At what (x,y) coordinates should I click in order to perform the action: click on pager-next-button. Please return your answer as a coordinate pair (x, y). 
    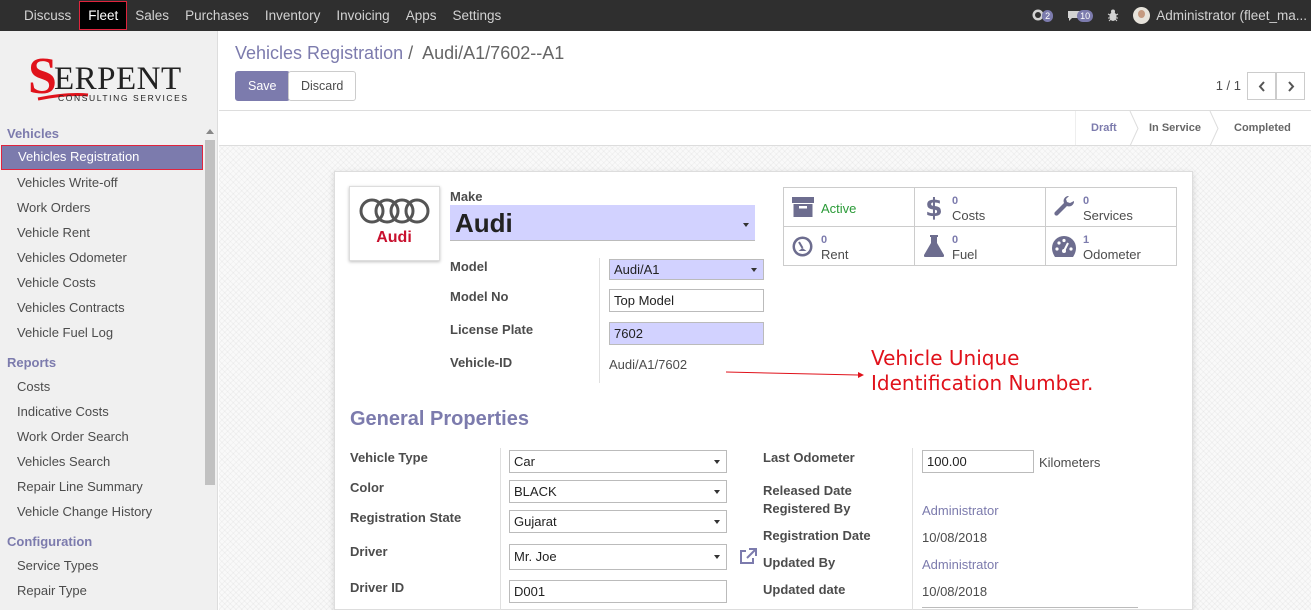
    Looking at the image, I should click on (1290, 86).